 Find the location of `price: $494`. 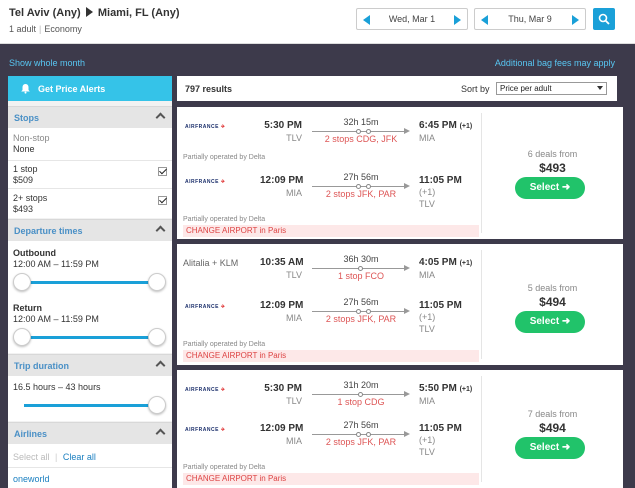

price: $494 is located at coordinates (552, 302).